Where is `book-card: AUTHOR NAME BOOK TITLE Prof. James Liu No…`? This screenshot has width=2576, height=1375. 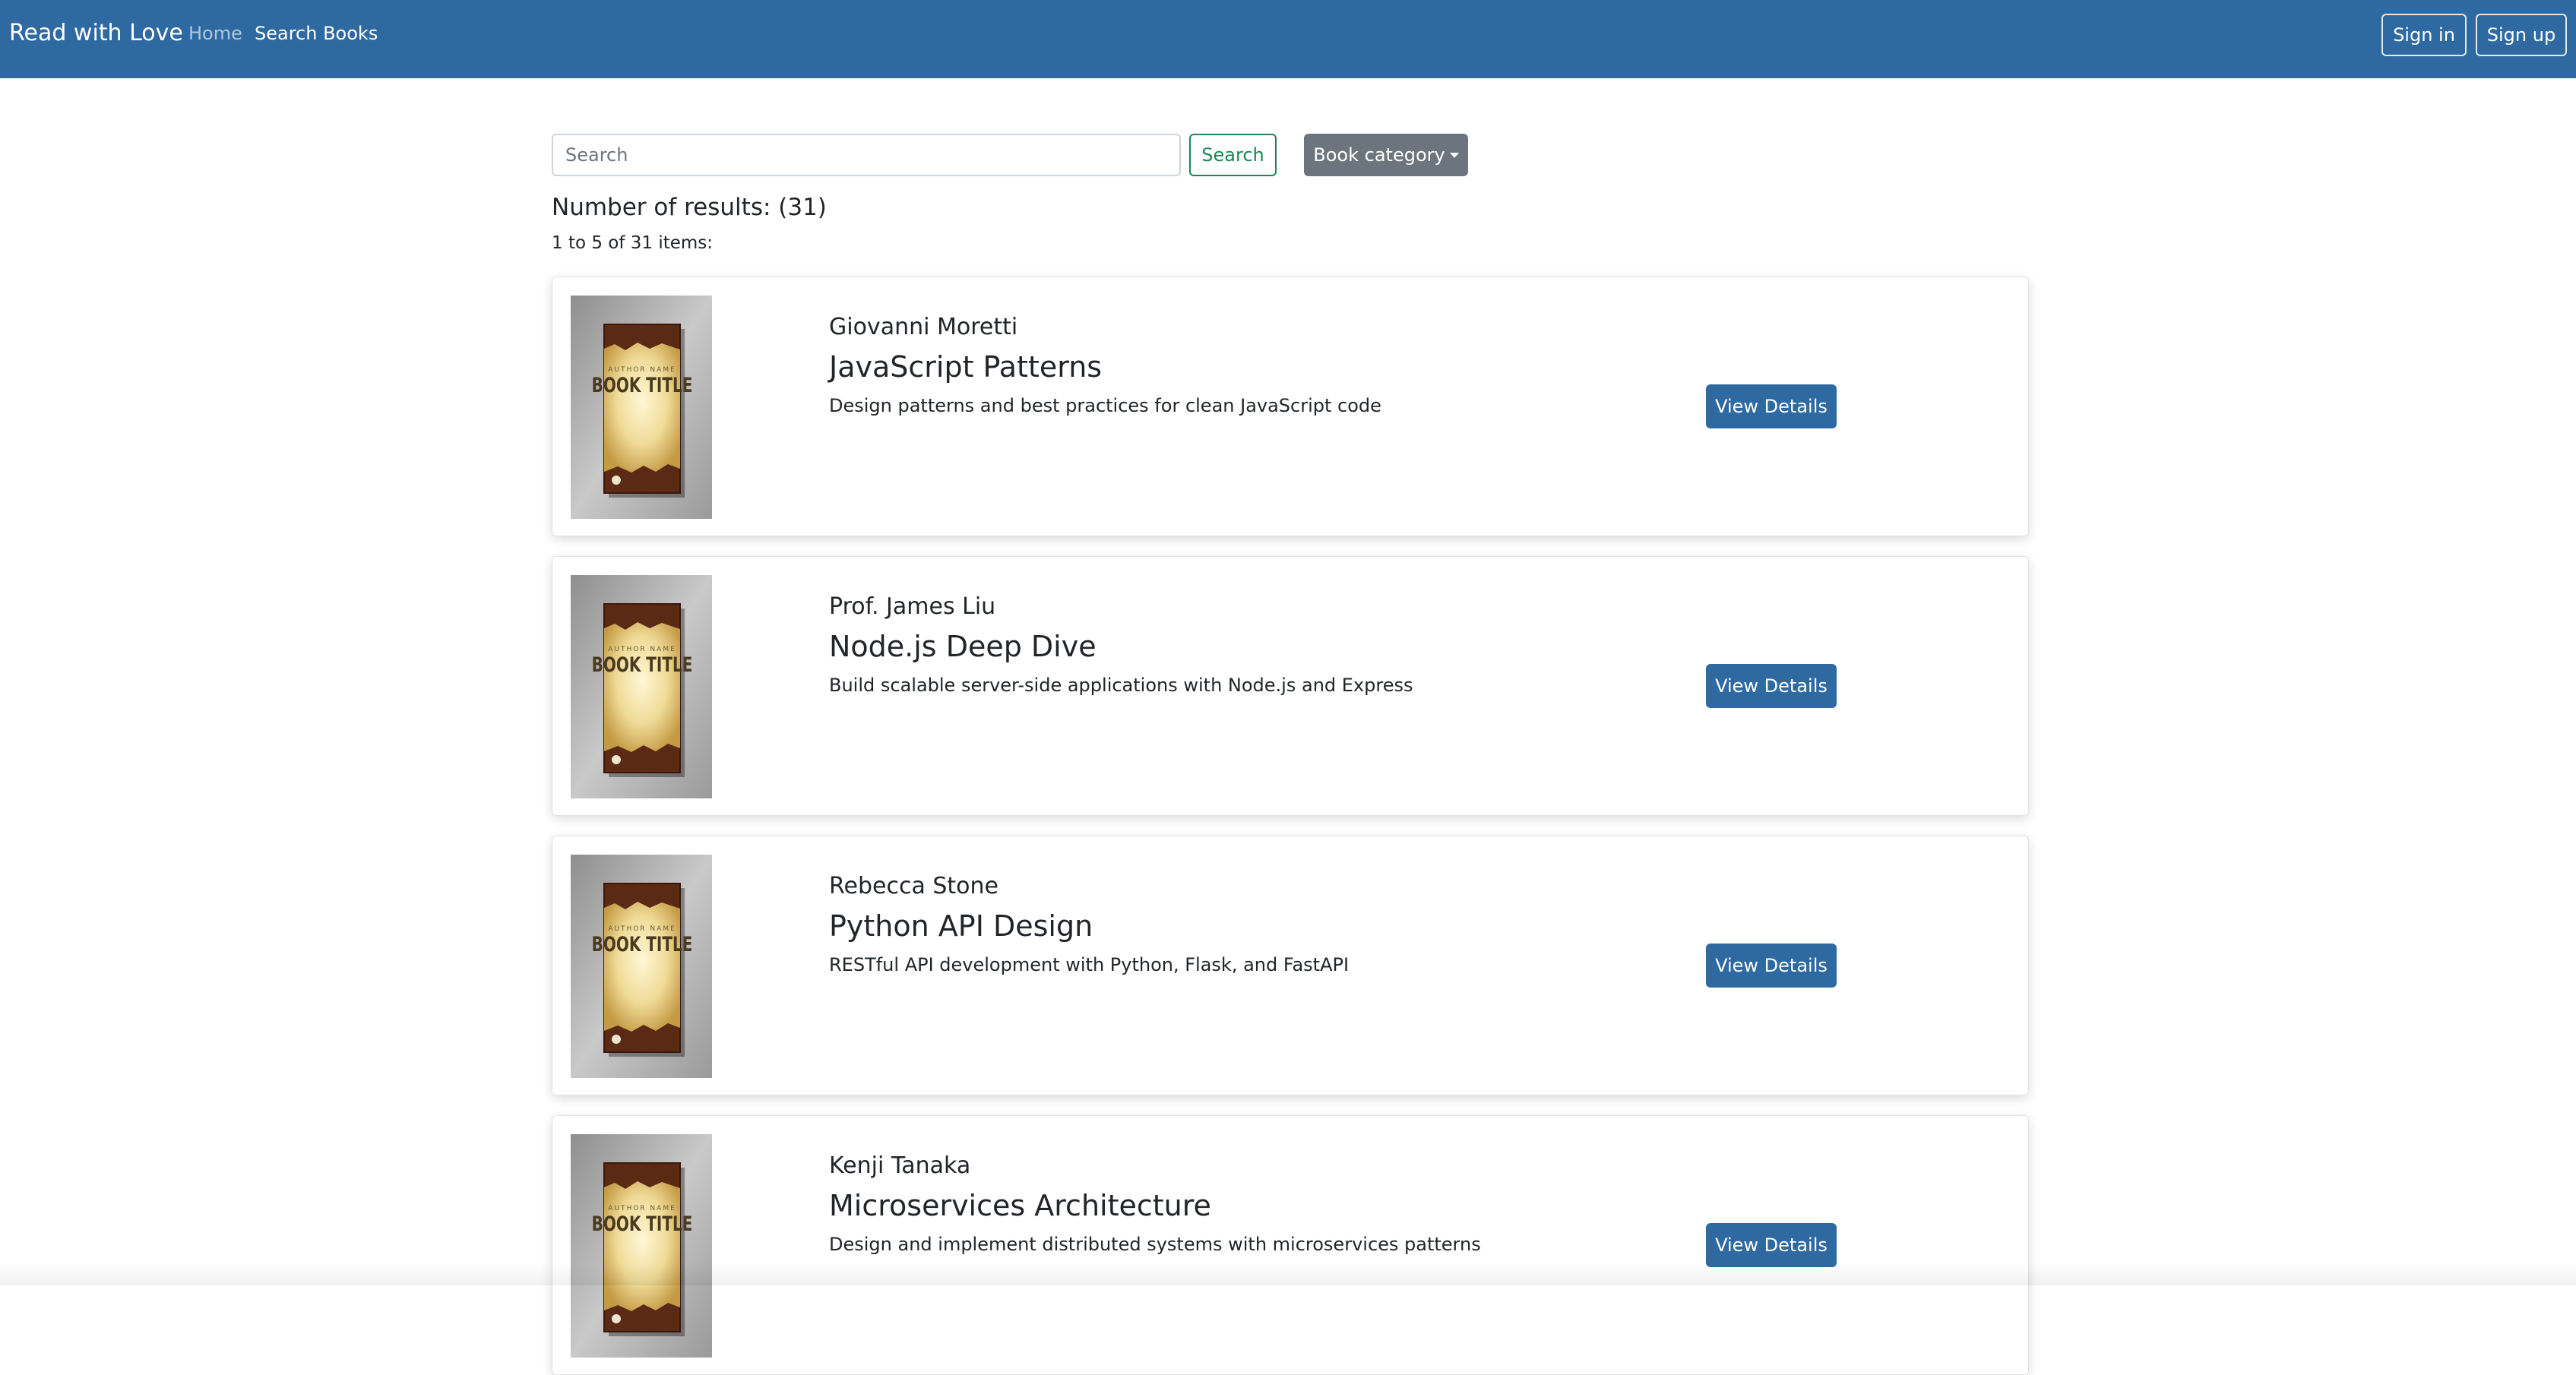
book-card: AUTHOR NAME BOOK TITLE Prof. James Liu No… is located at coordinates (1290, 686).